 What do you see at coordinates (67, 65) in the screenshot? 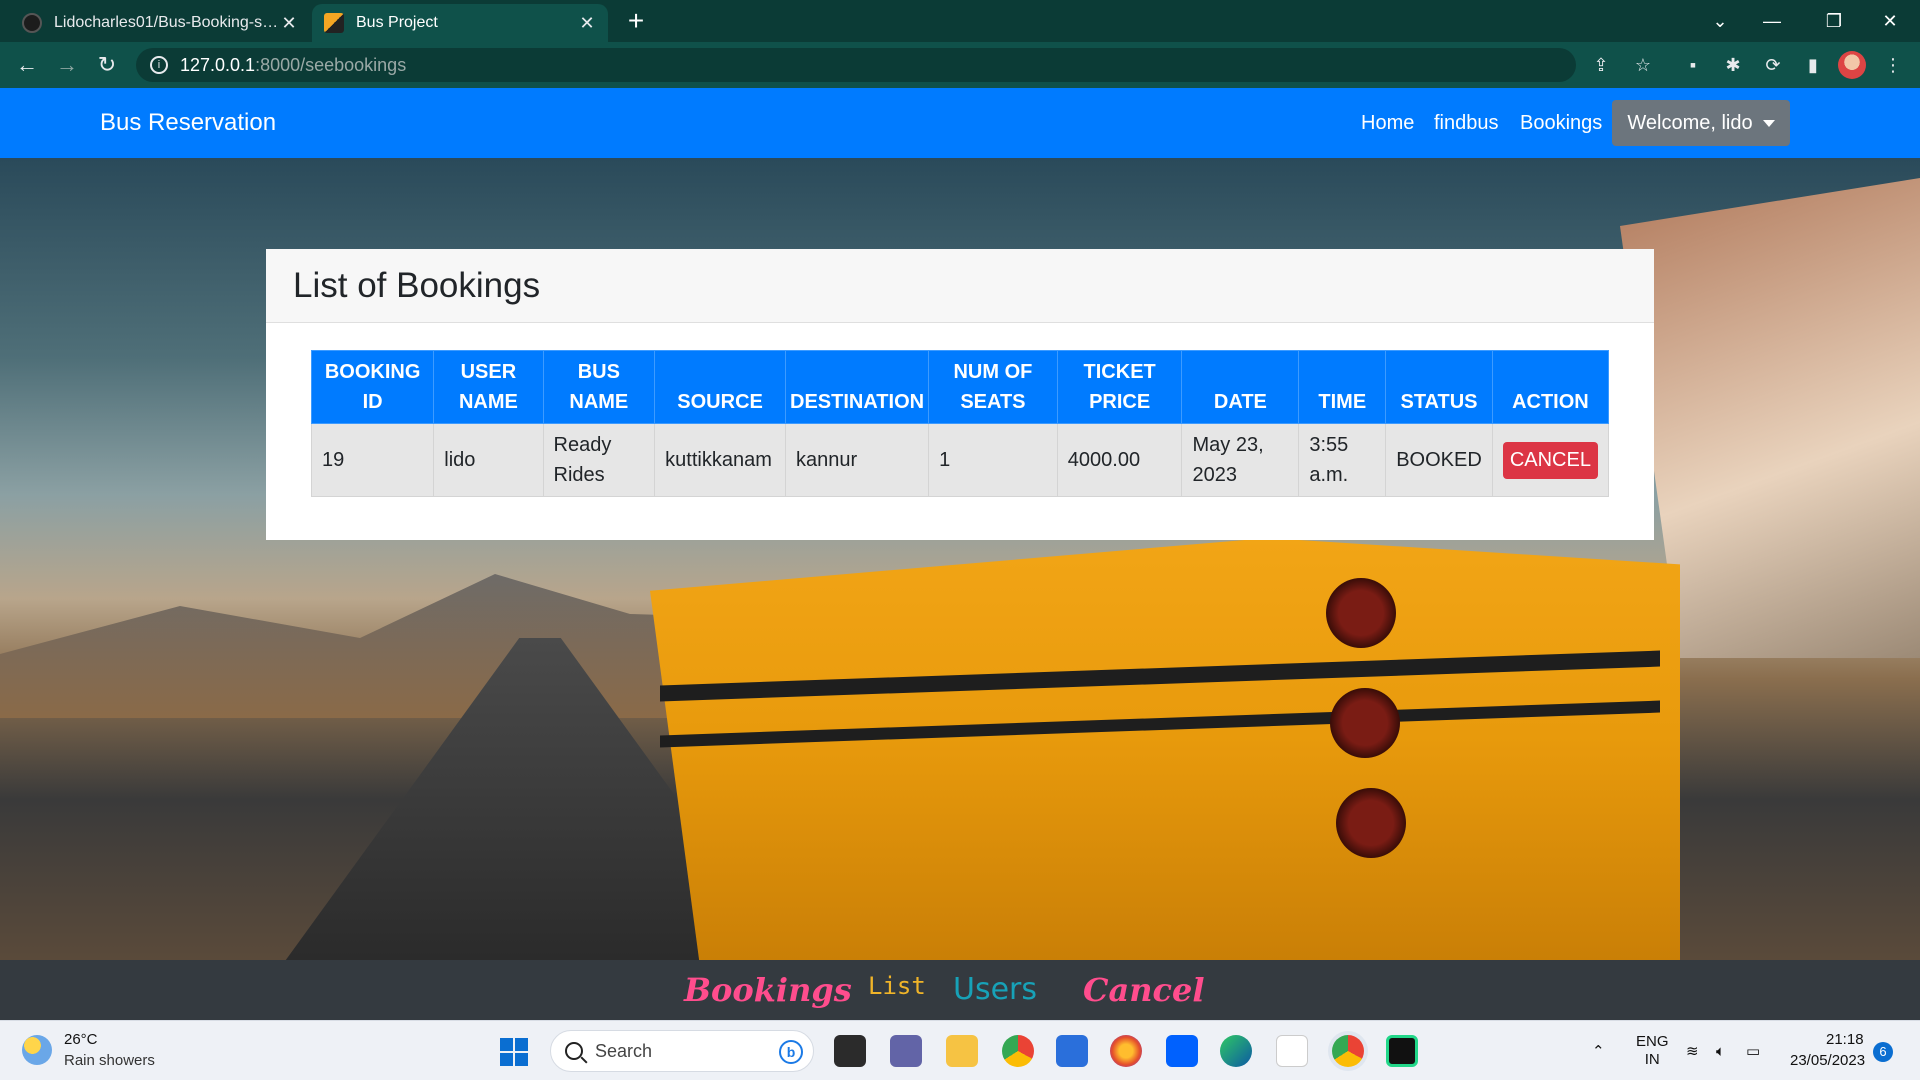
I see `forward-arrow-icon: →` at bounding box center [67, 65].